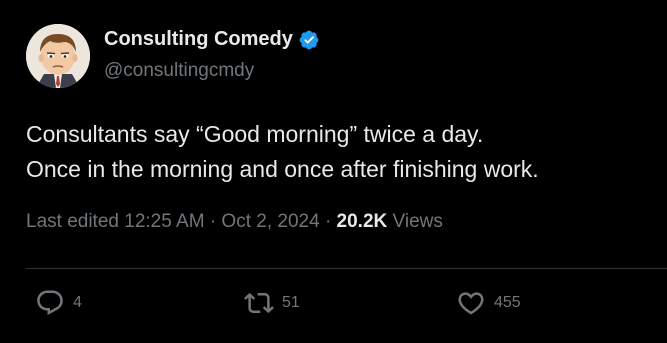  What do you see at coordinates (417, 221) in the screenshot?
I see `views-label: Views` at bounding box center [417, 221].